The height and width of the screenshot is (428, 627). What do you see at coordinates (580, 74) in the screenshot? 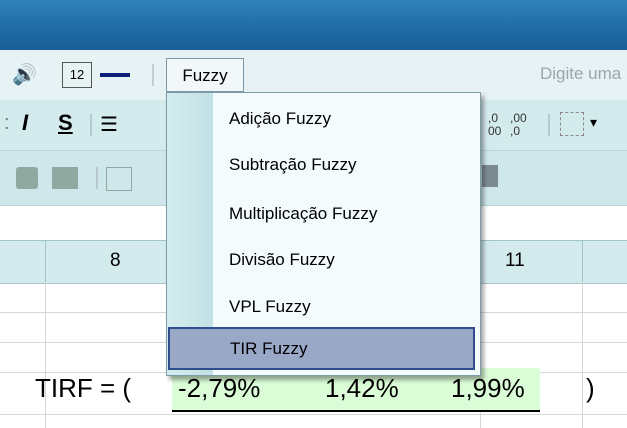
I see `ask-question-box: Digite uma` at bounding box center [580, 74].